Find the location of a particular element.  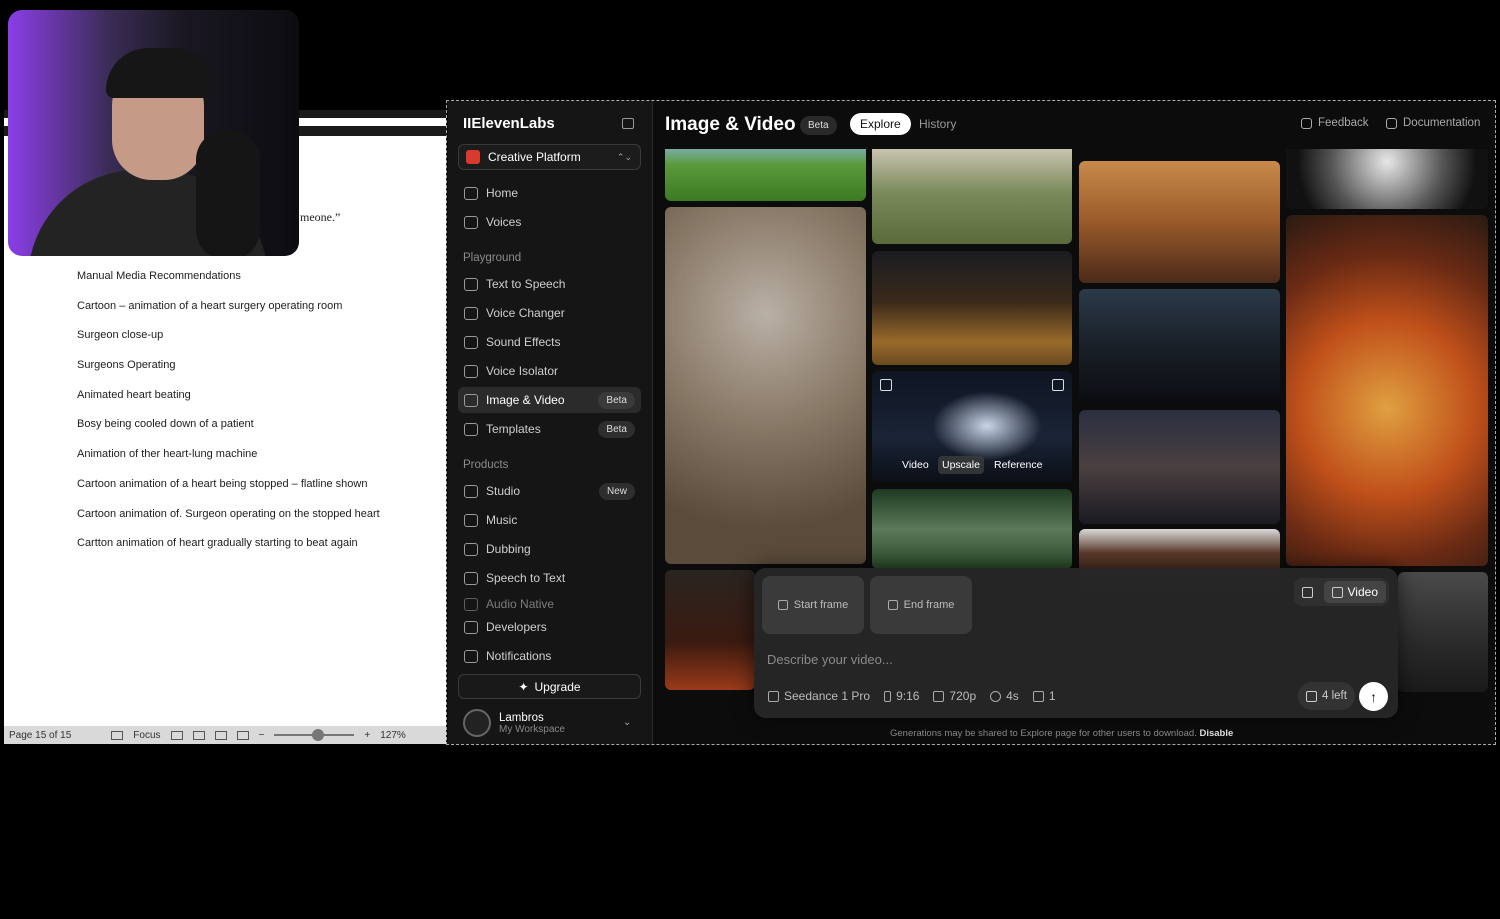

refresh-icon is located at coordinates (1058, 385).